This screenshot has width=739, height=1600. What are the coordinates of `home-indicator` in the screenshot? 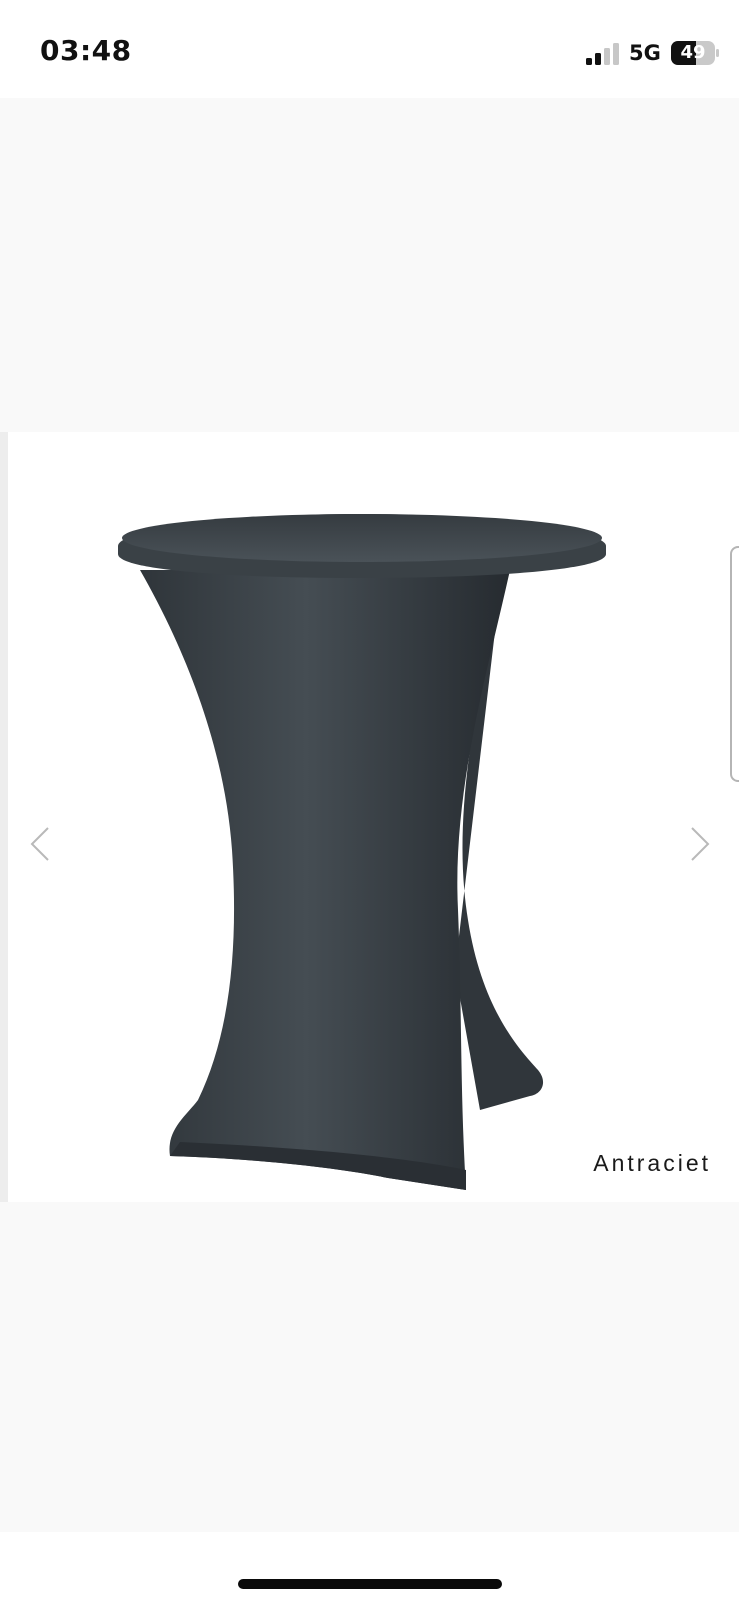 It's located at (370, 1584).